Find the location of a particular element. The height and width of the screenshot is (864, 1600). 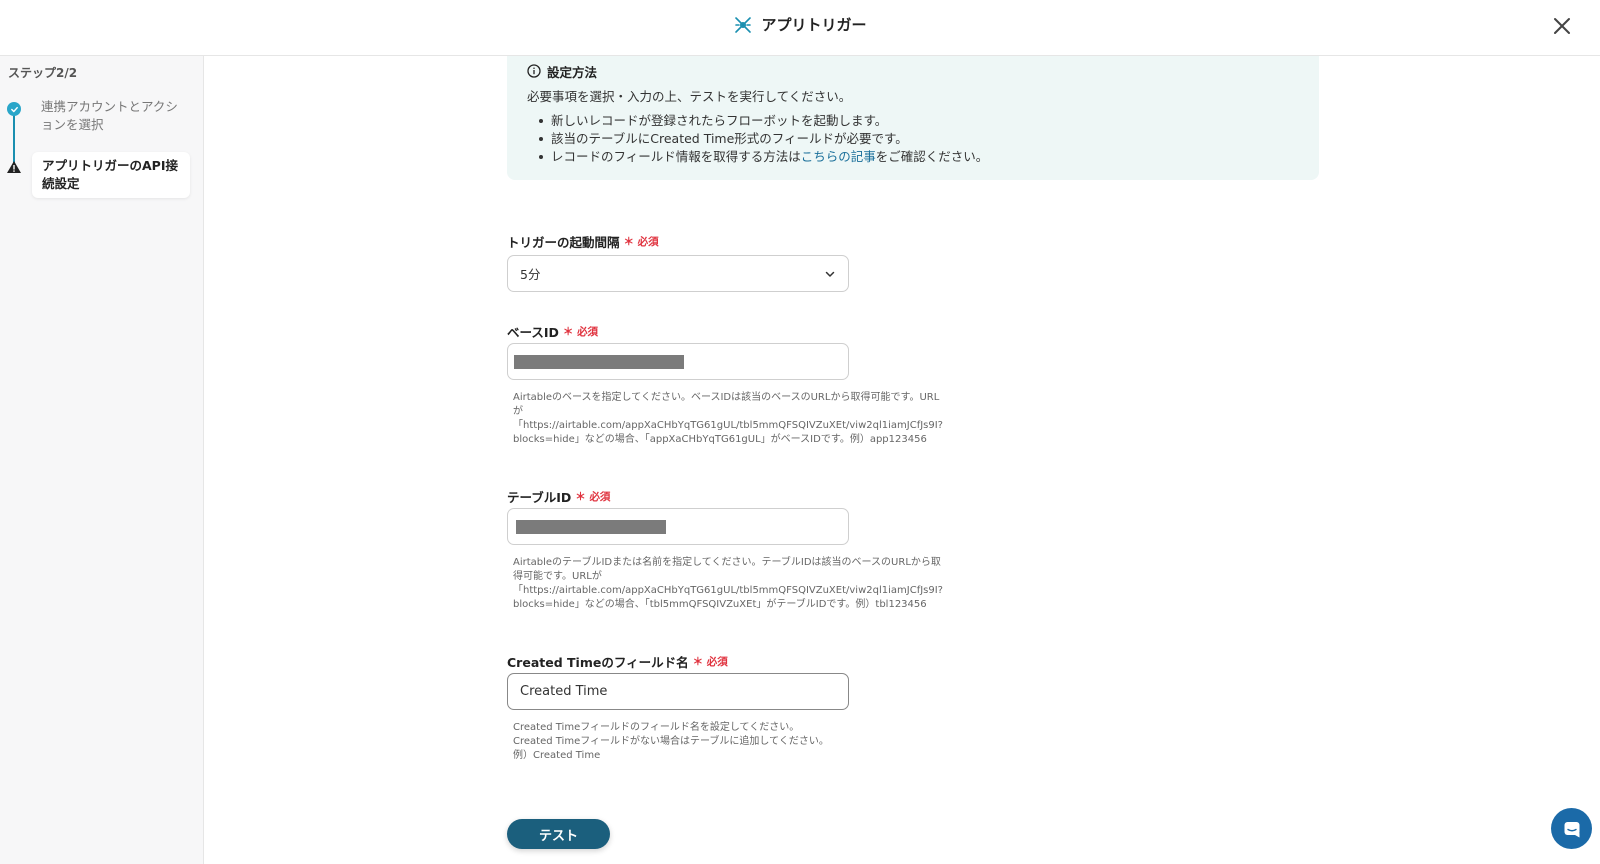

info-bullet-suffix: をご確認ください。 is located at coordinates (932, 156).